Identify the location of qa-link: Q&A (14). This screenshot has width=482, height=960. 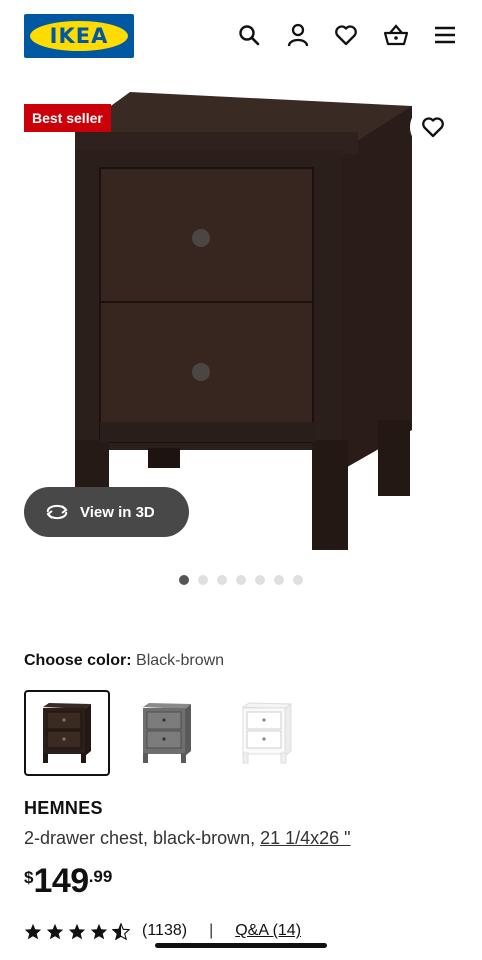
(268, 931).